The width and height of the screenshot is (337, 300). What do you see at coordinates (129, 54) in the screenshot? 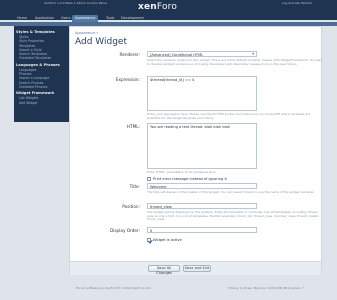
I see `renderer-label: Renderer:` at bounding box center [129, 54].